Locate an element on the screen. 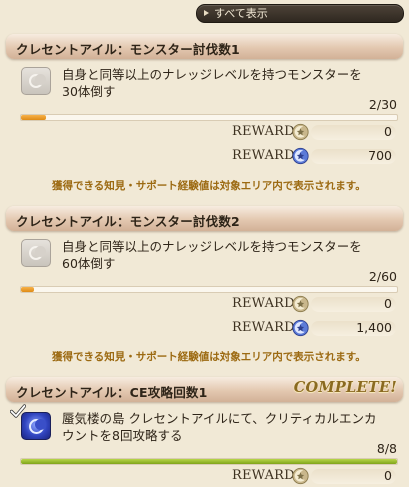 The image size is (409, 487). quest-header: クレセントアイル：CE攻略回数1 COMPLETE! is located at coordinates (204, 389).